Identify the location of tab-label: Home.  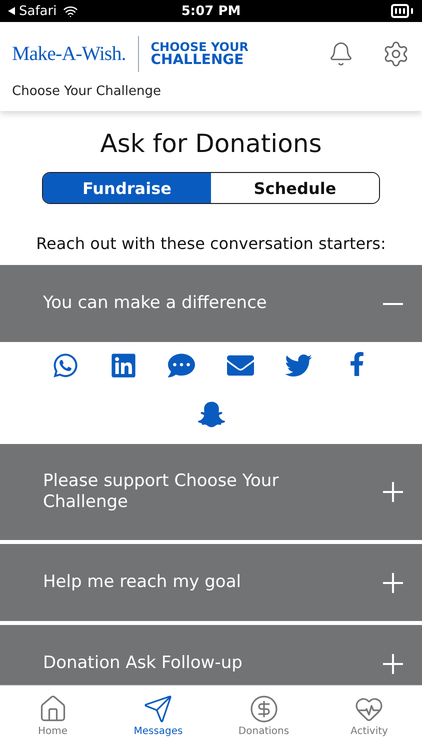
(53, 731).